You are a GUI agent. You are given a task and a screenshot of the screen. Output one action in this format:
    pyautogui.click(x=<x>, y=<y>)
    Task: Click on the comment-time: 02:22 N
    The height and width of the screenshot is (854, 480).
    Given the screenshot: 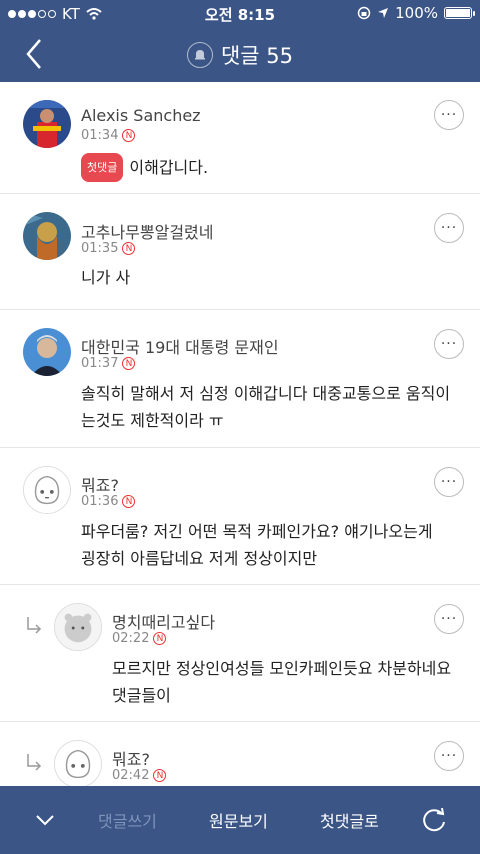 What is the action you would take?
    pyautogui.click(x=139, y=638)
    